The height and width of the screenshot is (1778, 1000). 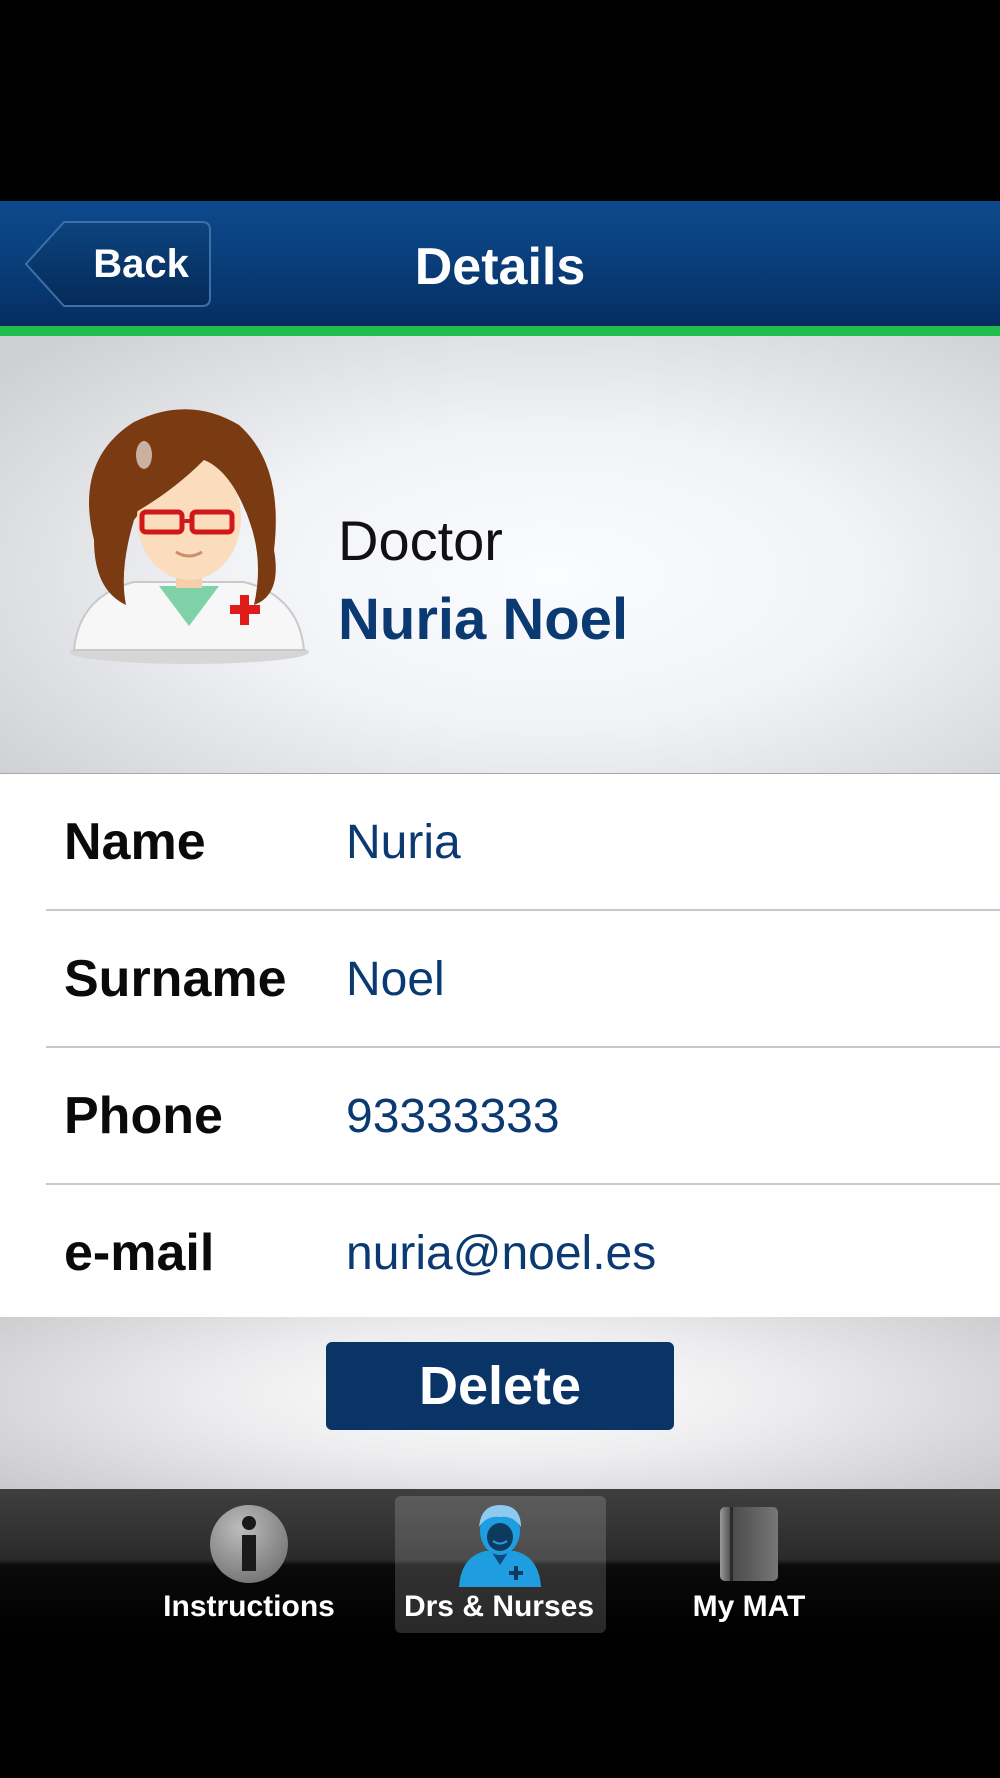 What do you see at coordinates (500, 1386) in the screenshot?
I see `delete-button: Delete` at bounding box center [500, 1386].